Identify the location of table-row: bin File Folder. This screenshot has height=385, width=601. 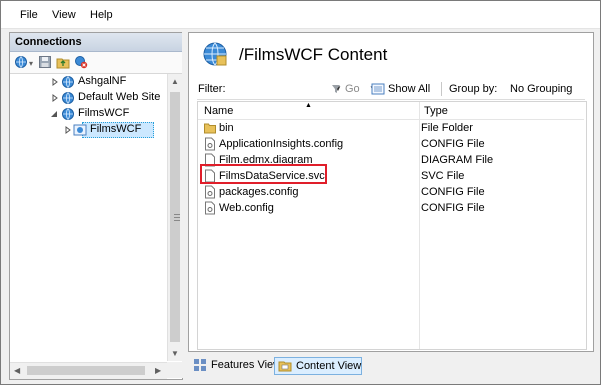
(391, 128).